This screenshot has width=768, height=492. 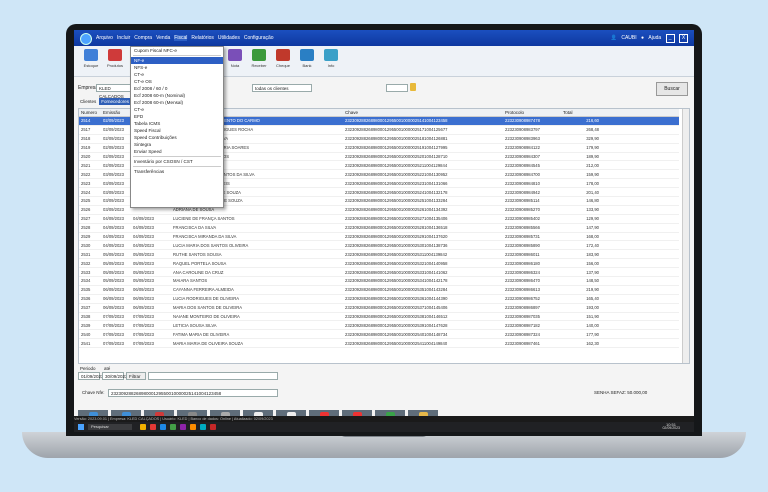 What do you see at coordinates (177, 81) in the screenshot?
I see `dropdown-item-4: CT-e OS` at bounding box center [177, 81].